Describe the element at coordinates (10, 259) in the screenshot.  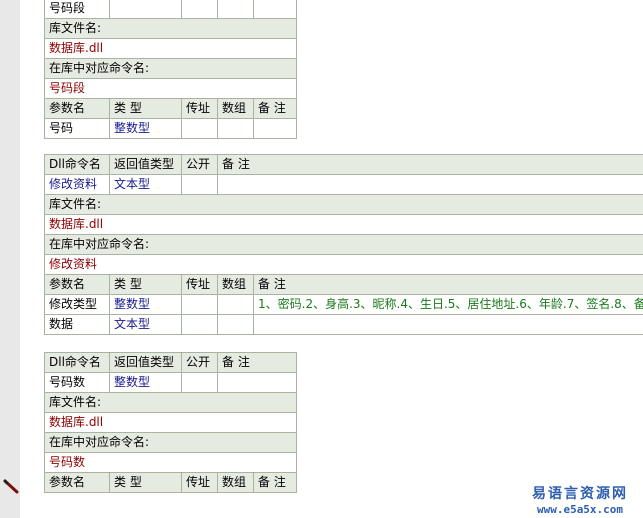
I see `left-gutter` at that location.